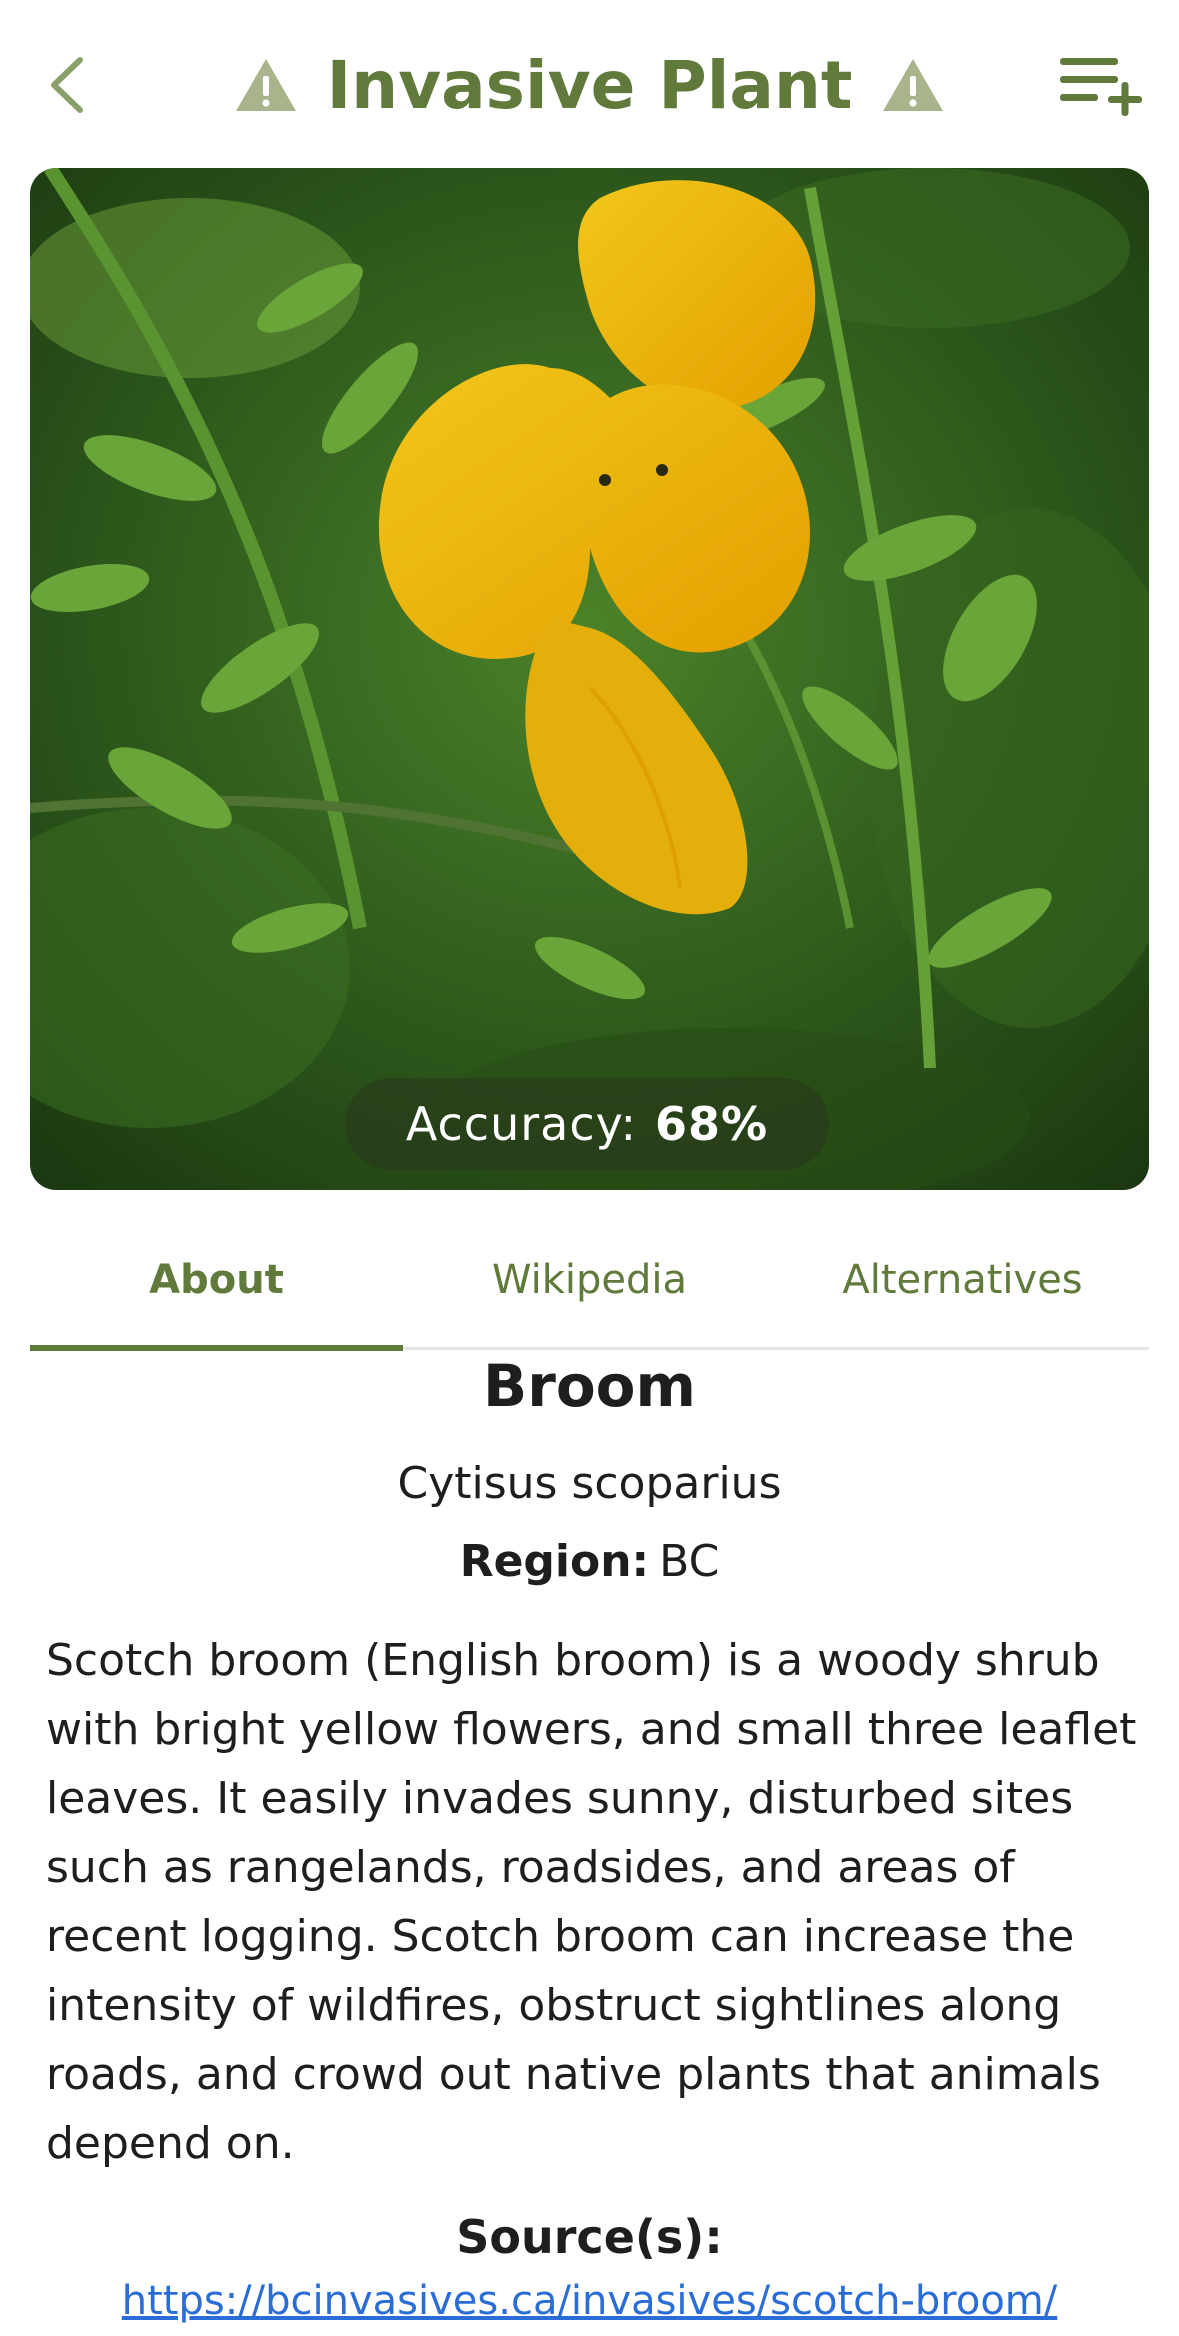 Image resolution: width=1179 pixels, height=2336 pixels. I want to click on add-to-list-button, so click(1103, 87).